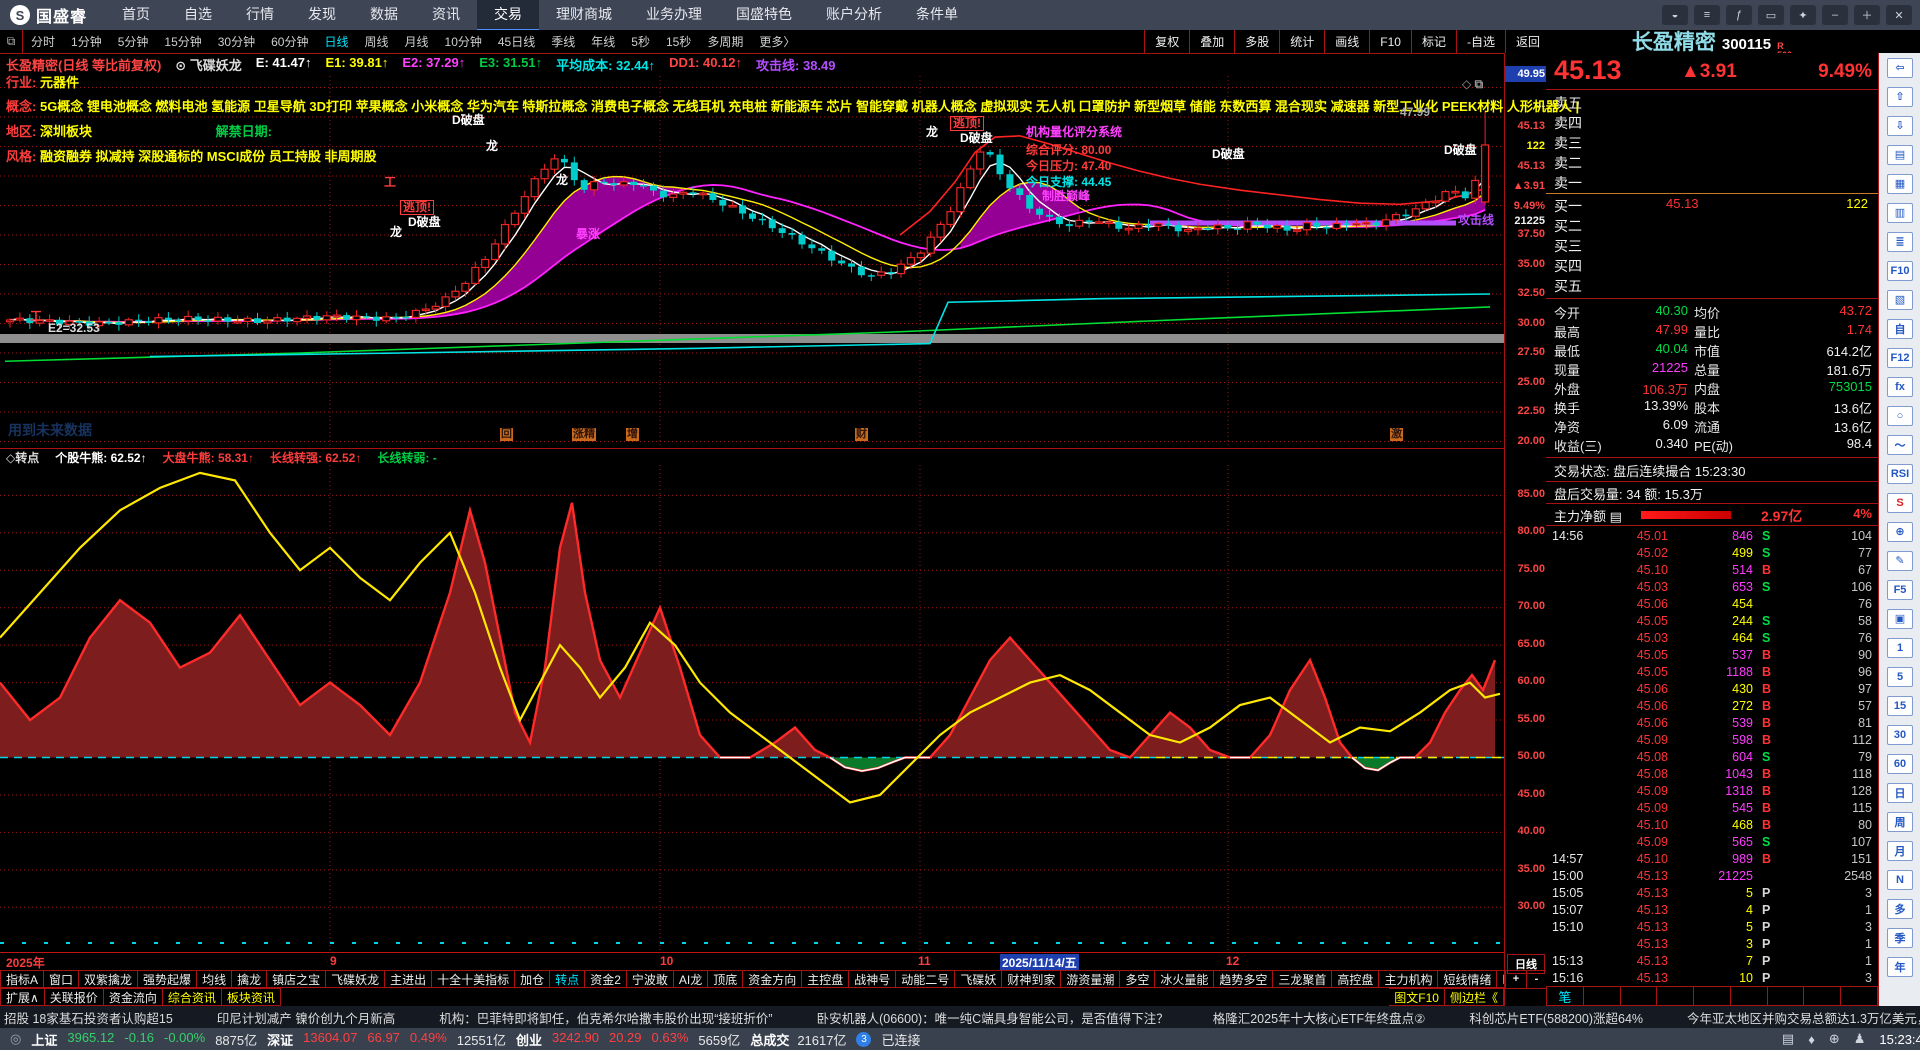 Image resolution: width=1920 pixels, height=1050 pixels. What do you see at coordinates (474, 979) in the screenshot?
I see `indicator-tab-十全十美指标: 十全十美指标` at bounding box center [474, 979].